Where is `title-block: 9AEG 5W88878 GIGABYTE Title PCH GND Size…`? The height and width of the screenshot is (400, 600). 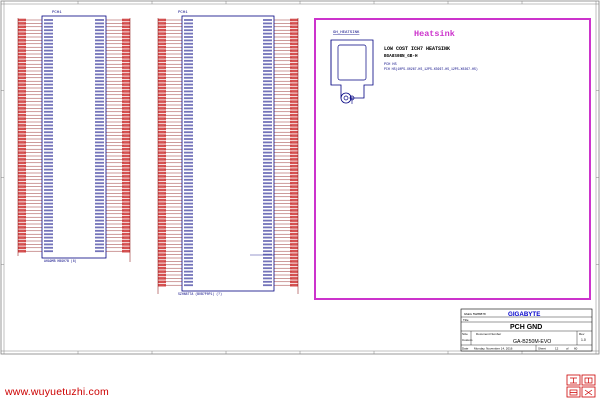
title-block: 9AEG 5W88878 GIGABYTE Title PCH GND Size… is located at coordinates (526, 330).